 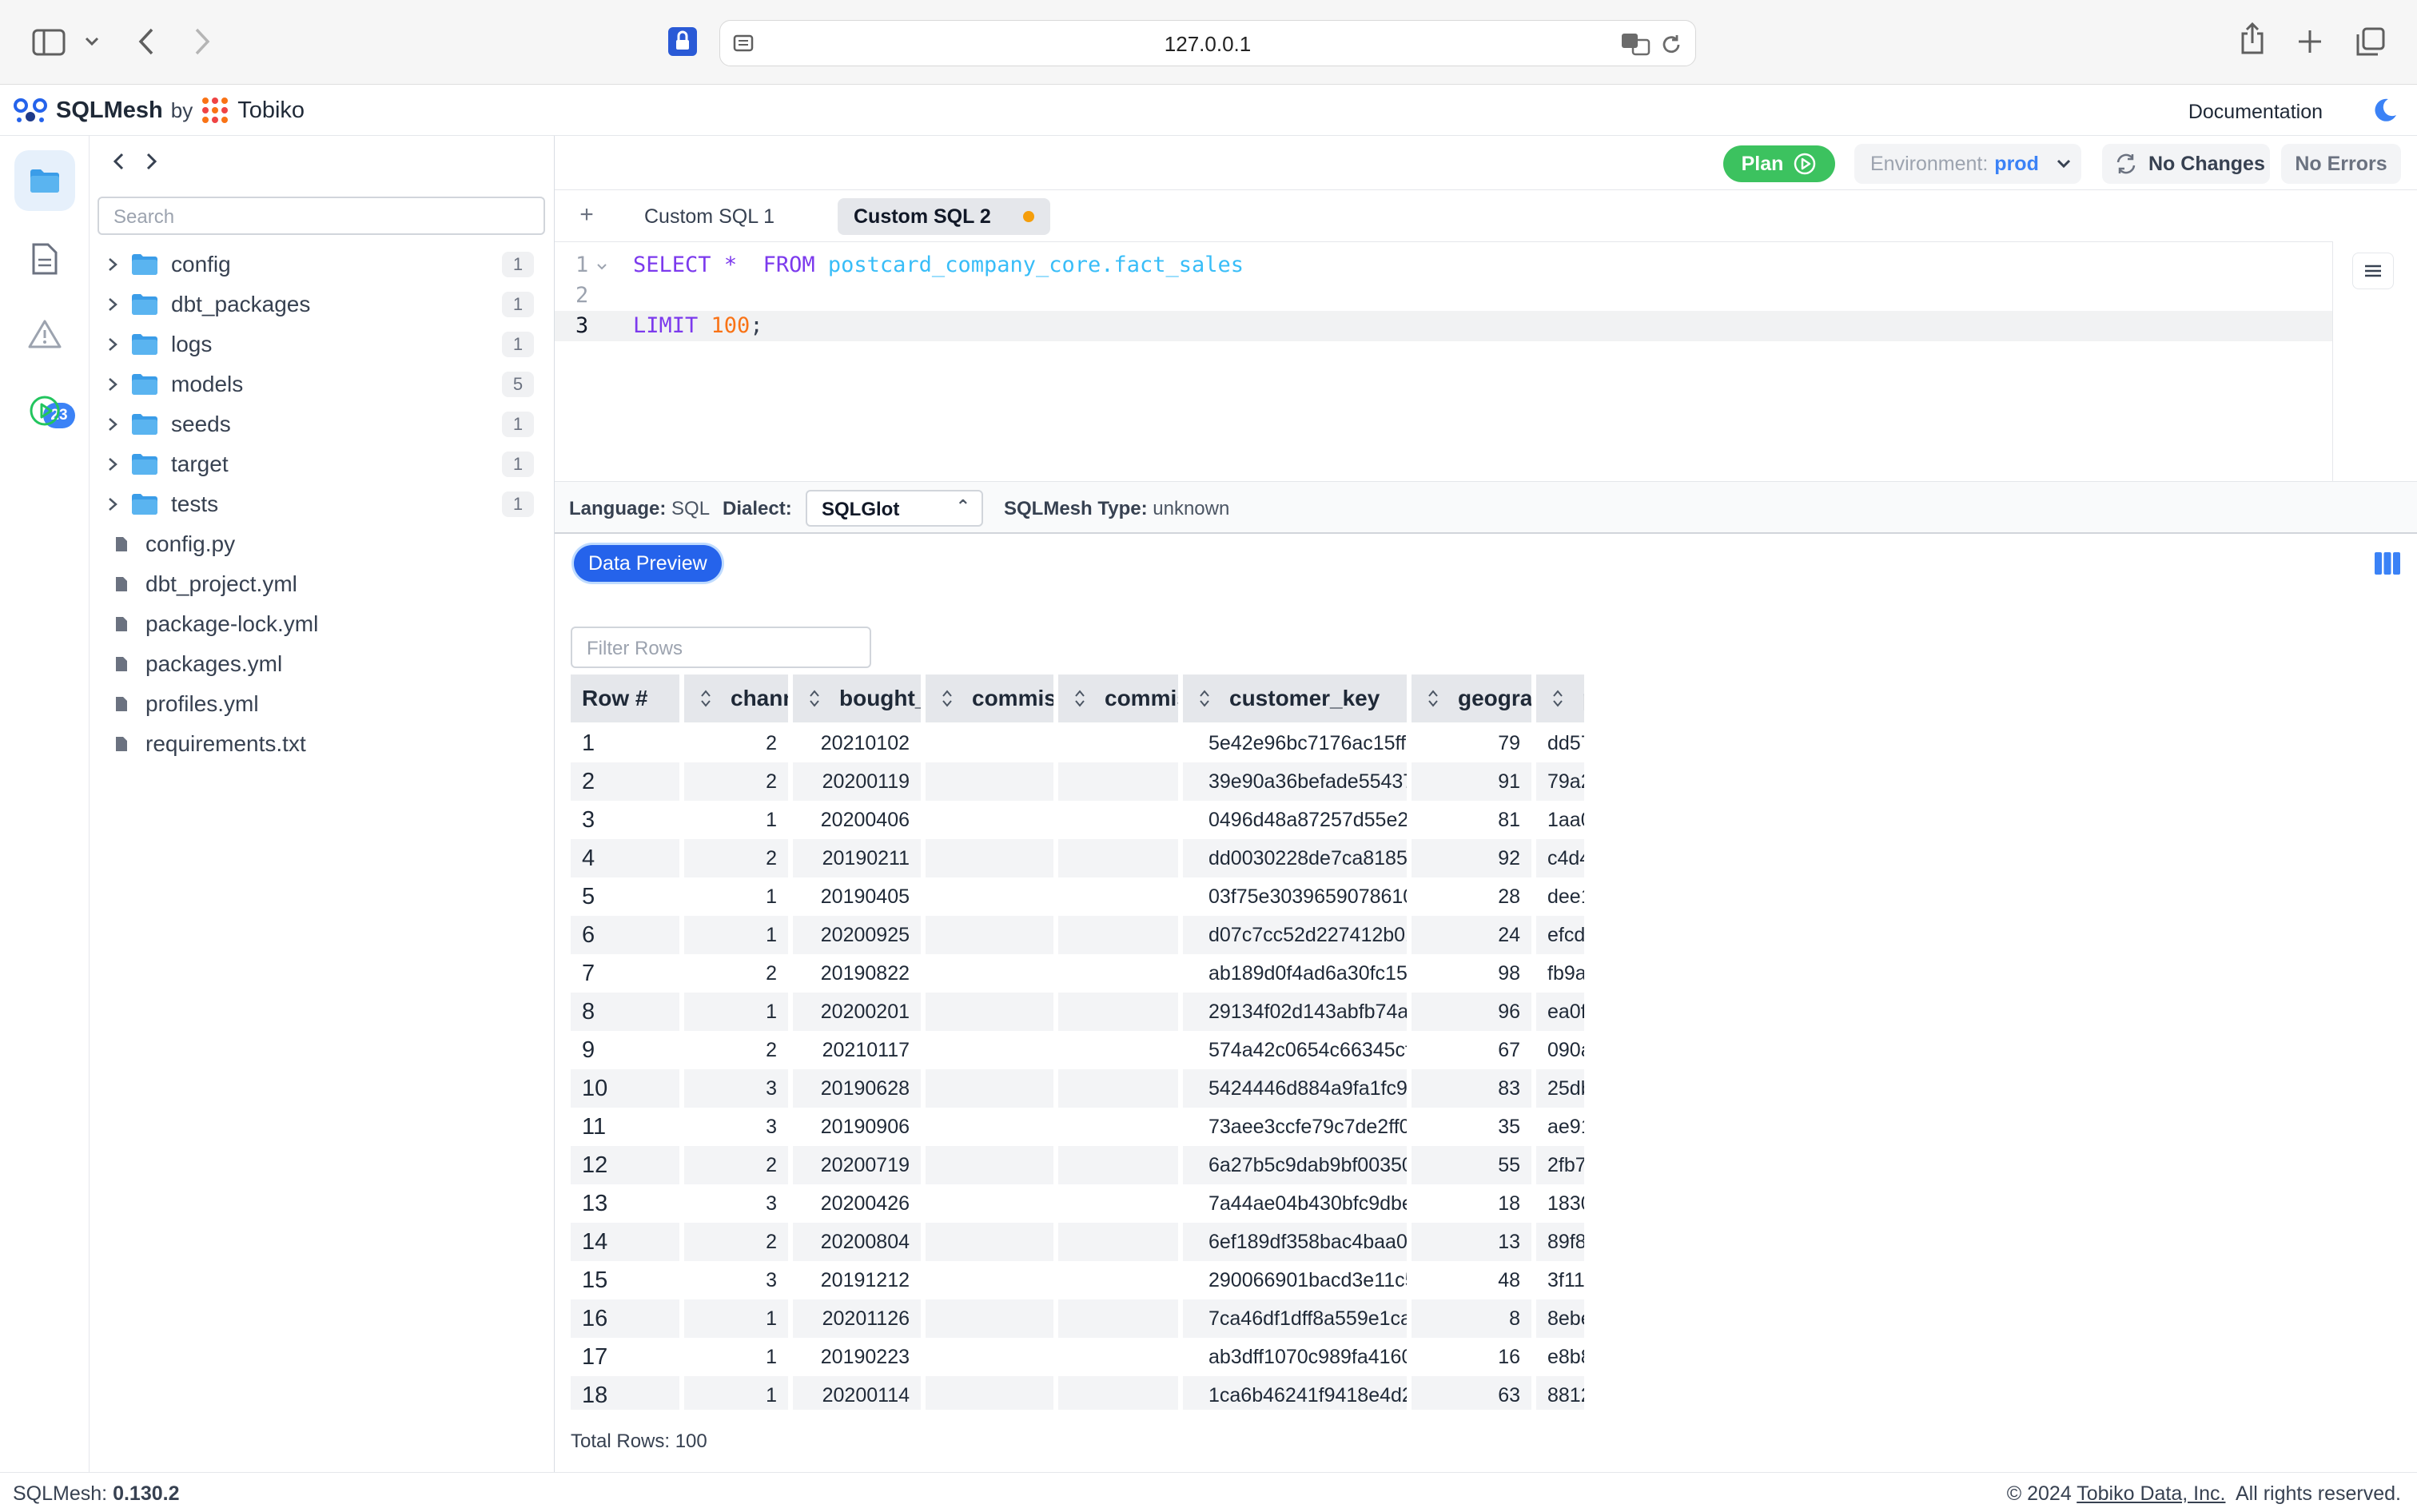 I want to click on new-tab-icon, so click(x=2310, y=41).